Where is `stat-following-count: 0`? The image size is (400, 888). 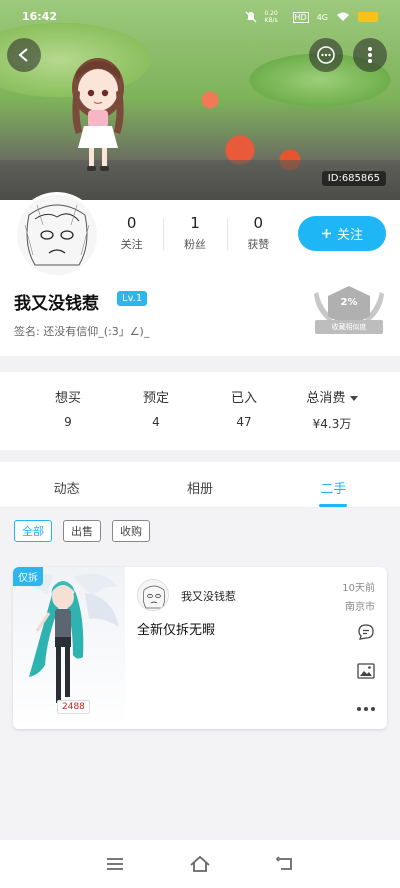
stat-following-count: 0 is located at coordinates (131, 223).